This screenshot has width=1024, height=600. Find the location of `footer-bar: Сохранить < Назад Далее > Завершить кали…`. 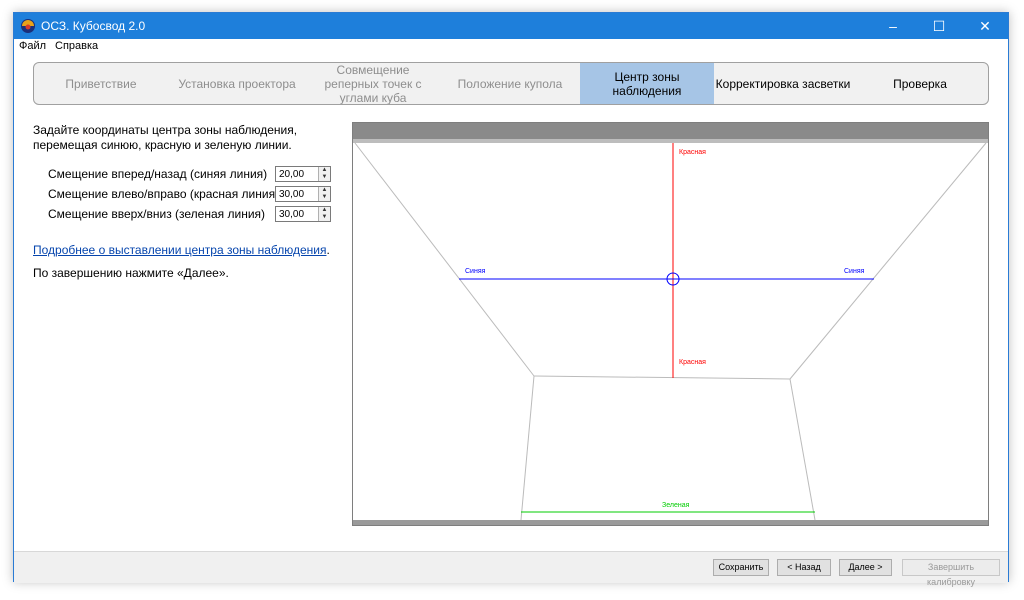

footer-bar: Сохранить < Назад Далее > Завершить кали… is located at coordinates (511, 569).